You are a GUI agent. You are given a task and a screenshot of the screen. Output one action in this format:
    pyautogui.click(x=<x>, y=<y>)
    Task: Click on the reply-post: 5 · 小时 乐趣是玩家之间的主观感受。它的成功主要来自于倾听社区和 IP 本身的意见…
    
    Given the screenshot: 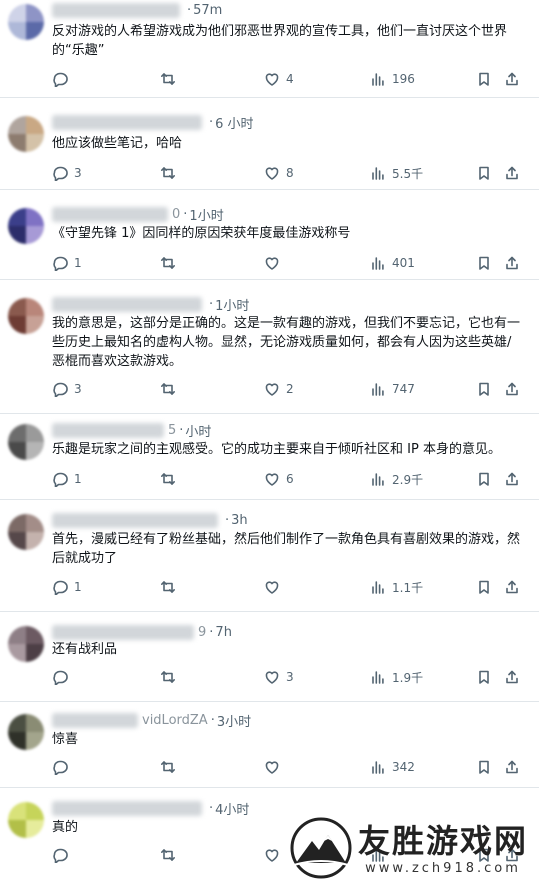 What is the action you would take?
    pyautogui.click(x=269, y=457)
    